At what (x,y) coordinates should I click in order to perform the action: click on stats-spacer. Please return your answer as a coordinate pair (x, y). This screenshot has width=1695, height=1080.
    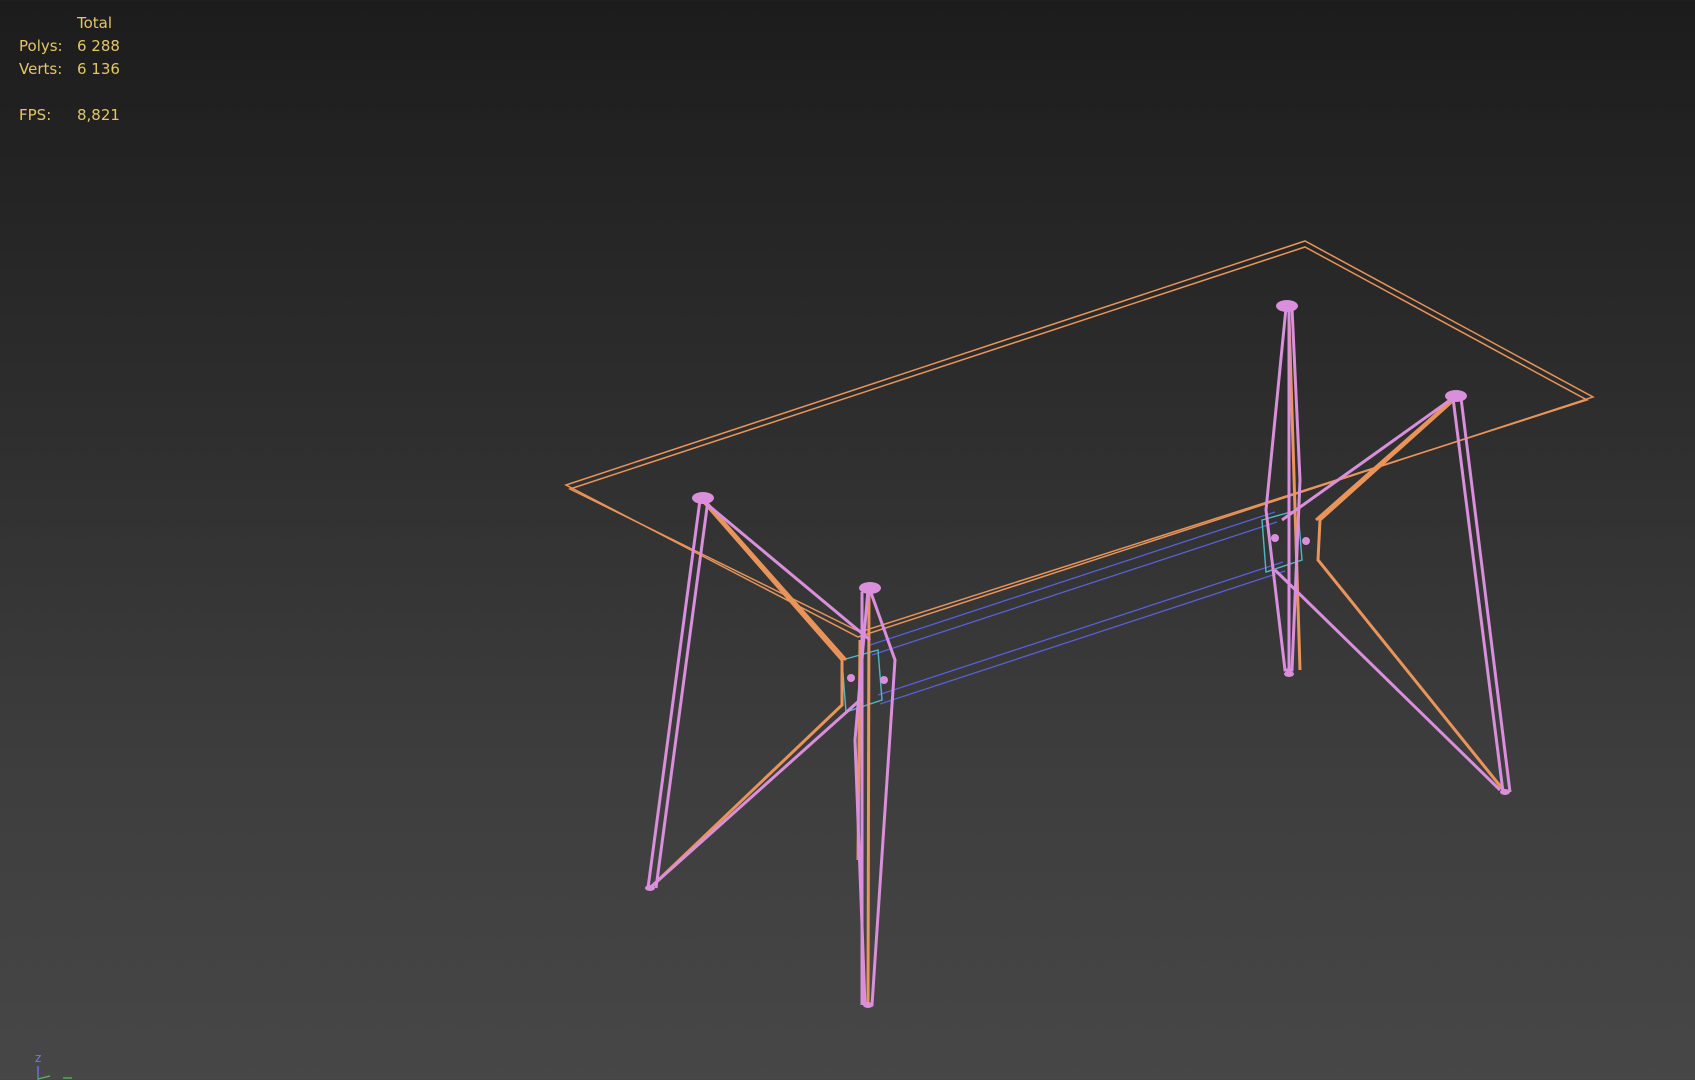
    Looking at the image, I should click on (69, 92).